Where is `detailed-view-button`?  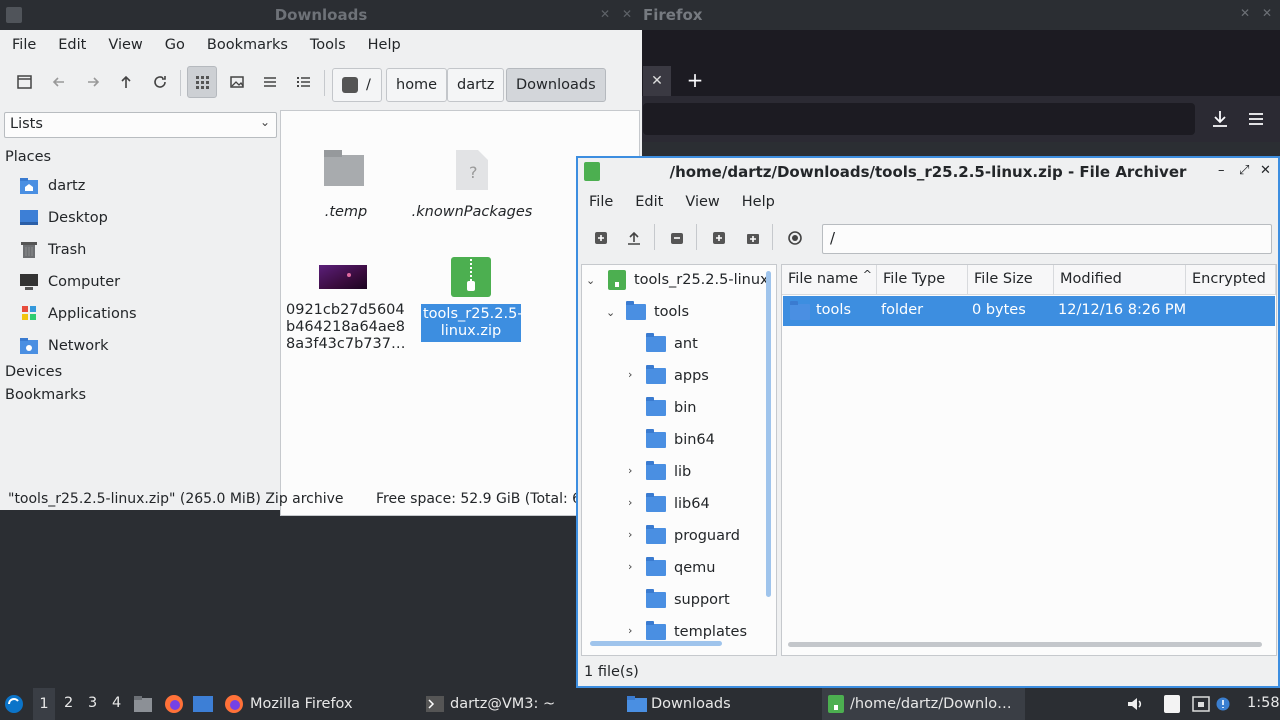
detailed-view-button is located at coordinates (304, 82).